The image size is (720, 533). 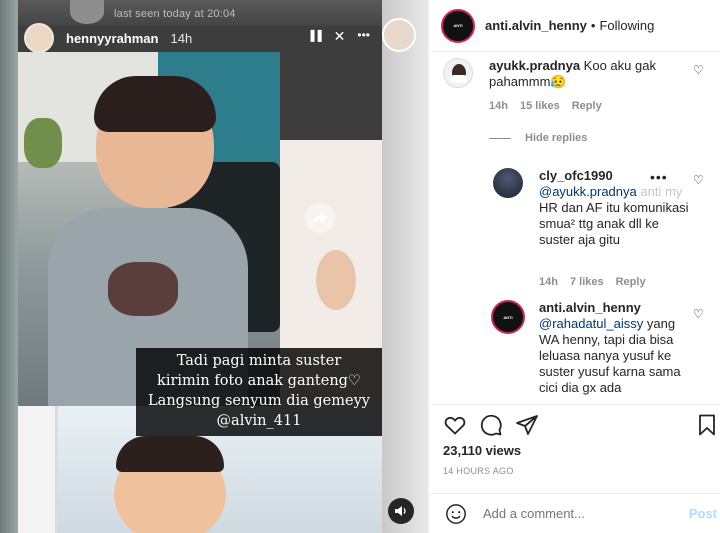 What do you see at coordinates (259, 381) in the screenshot?
I see `caption-line: kirimin foto anak ganteng♡` at bounding box center [259, 381].